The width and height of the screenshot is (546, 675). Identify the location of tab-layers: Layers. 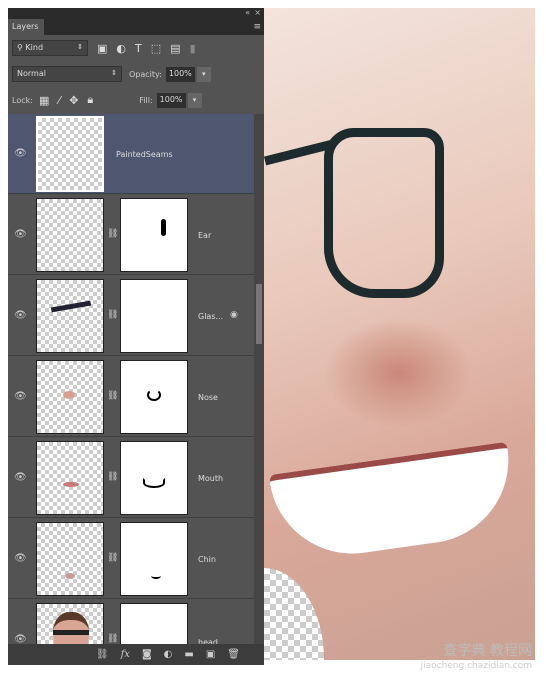
(26, 27).